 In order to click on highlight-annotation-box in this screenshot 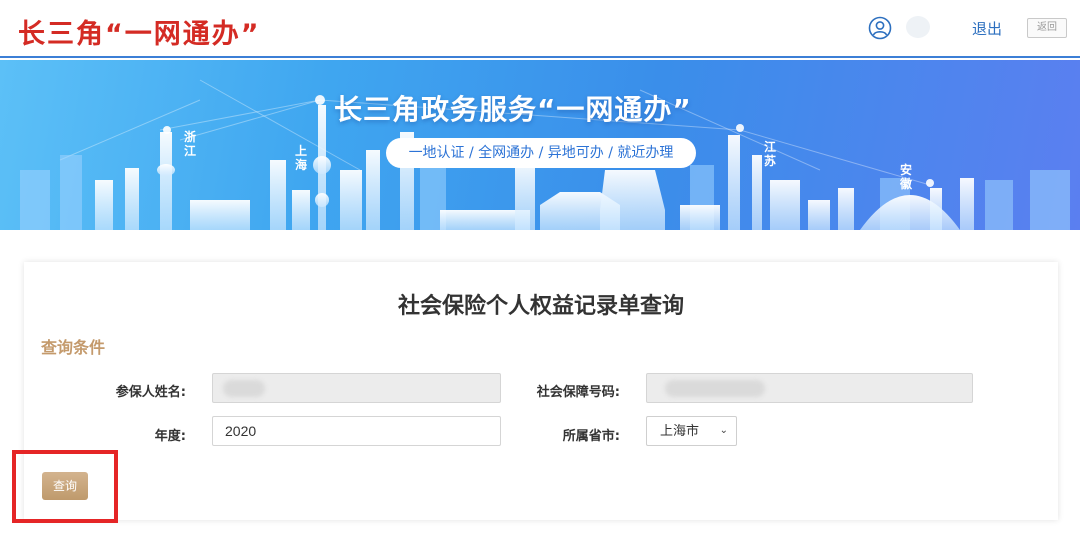, I will do `click(65, 486)`.